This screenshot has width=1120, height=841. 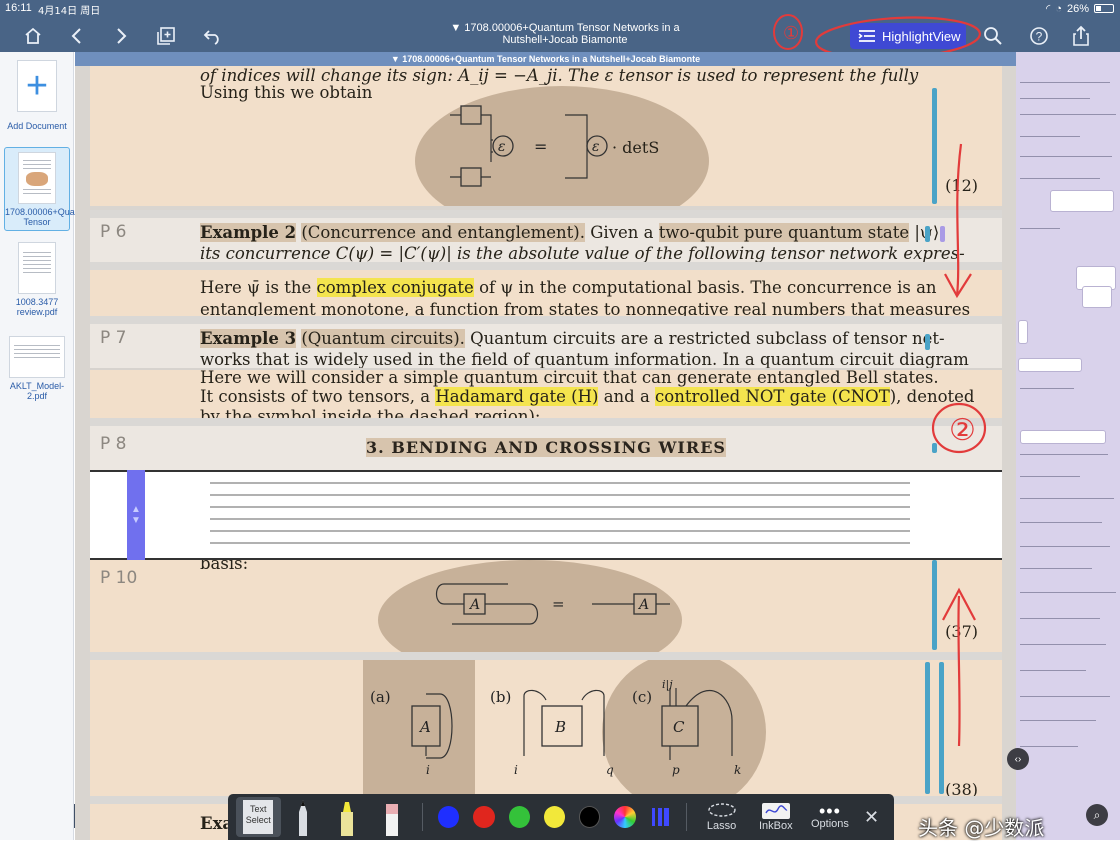 I want to click on selected-text-region, so click(x=546, y=515).